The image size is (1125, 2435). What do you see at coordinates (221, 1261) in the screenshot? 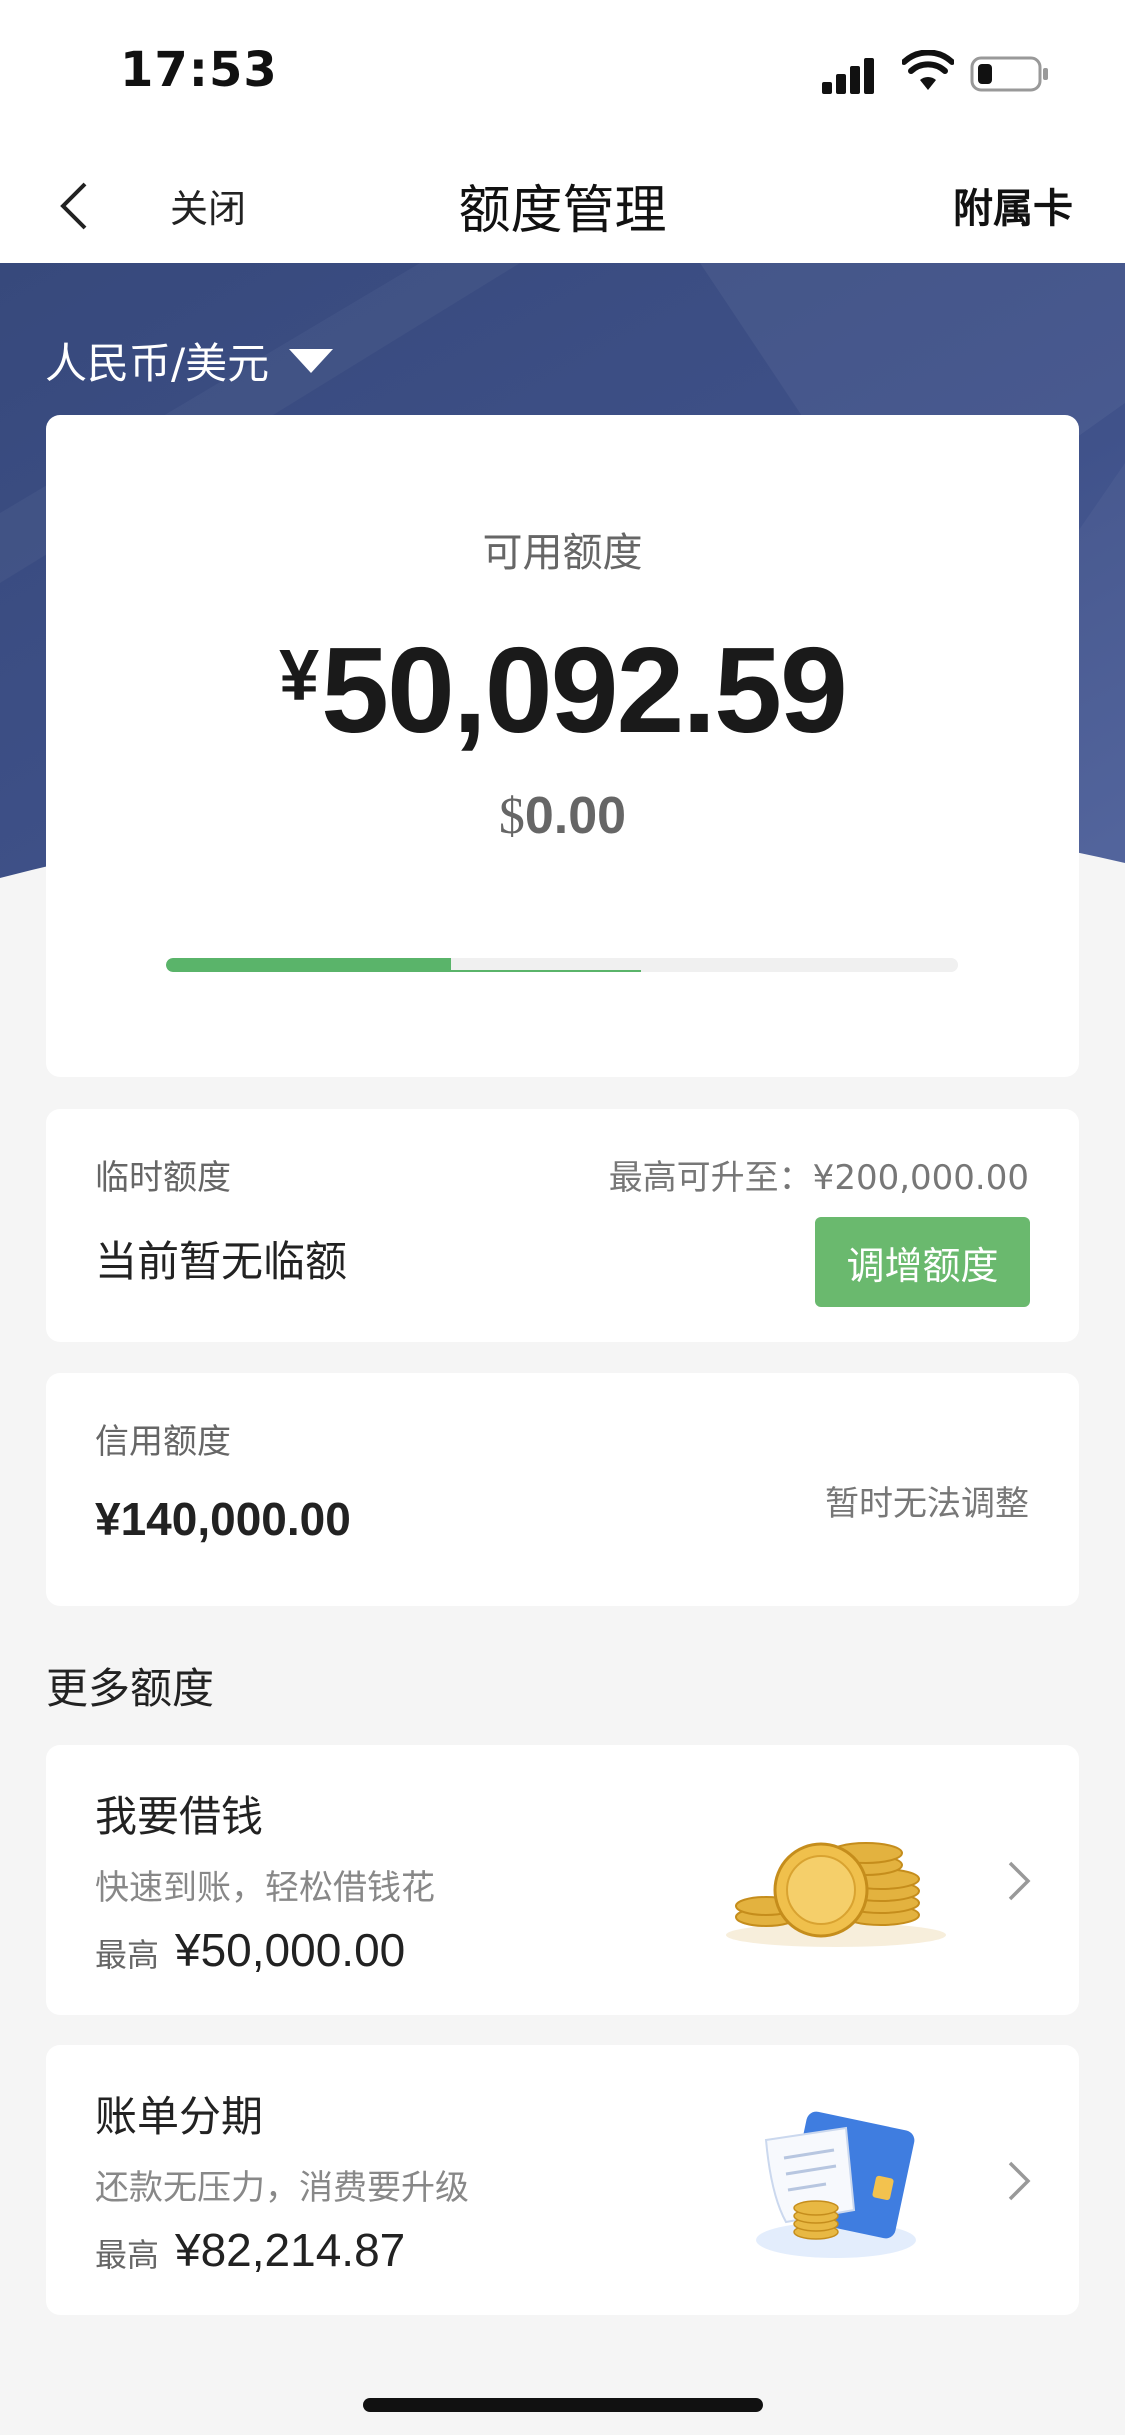
I see `temp-credit-status: 当前暂无临额` at bounding box center [221, 1261].